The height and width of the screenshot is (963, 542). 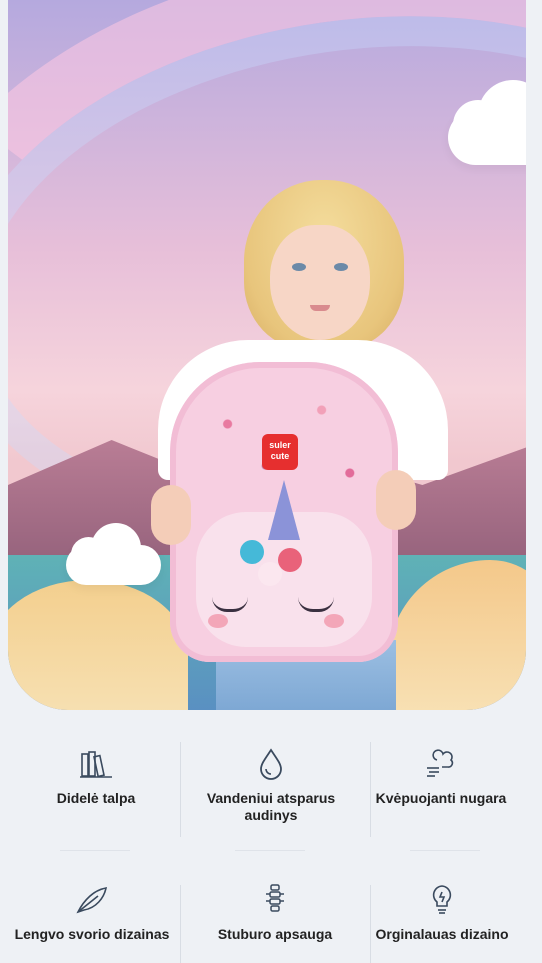 I want to click on flower-red, so click(x=290, y=560).